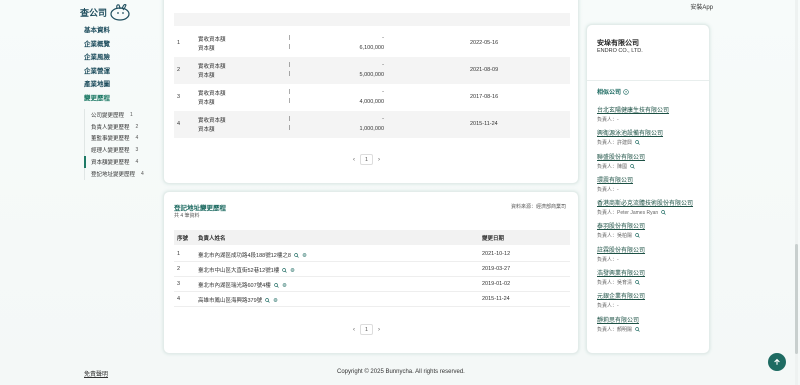 Image resolution: width=800 pixels, height=385 pixels. Describe the element at coordinates (372, 70) in the screenshot. I see `table-row: 2 實收資本額 資本額 | | - 5,000,000 2021-08-09` at that location.